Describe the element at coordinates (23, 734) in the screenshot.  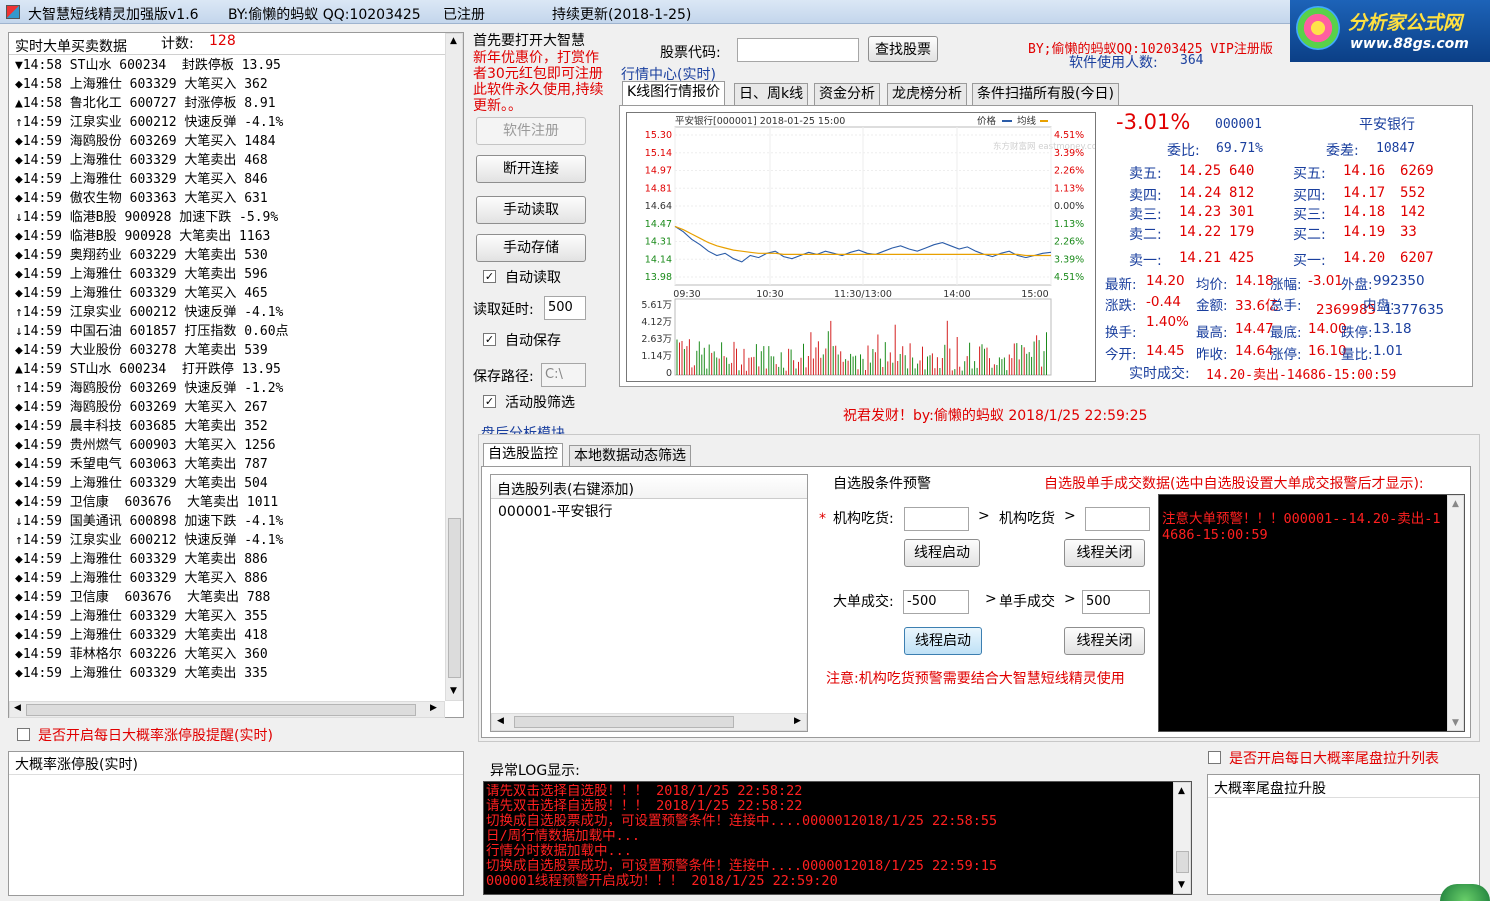
I see `limit-up-checkbox` at that location.